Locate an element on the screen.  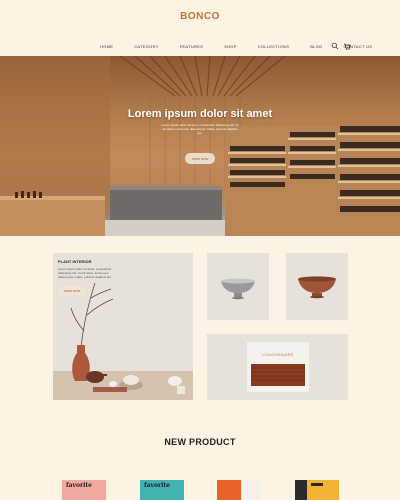
hero-shop-now-button: SHOP NOW is located at coordinates (200, 158).